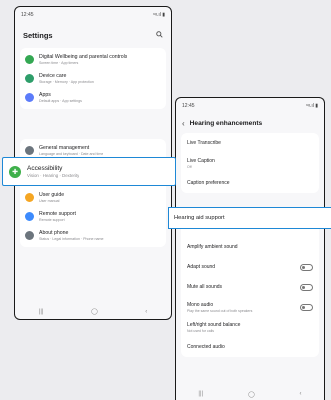 The height and width of the screenshot is (400, 331). I want to click on hearing-item: Mute all sounds, so click(250, 287).